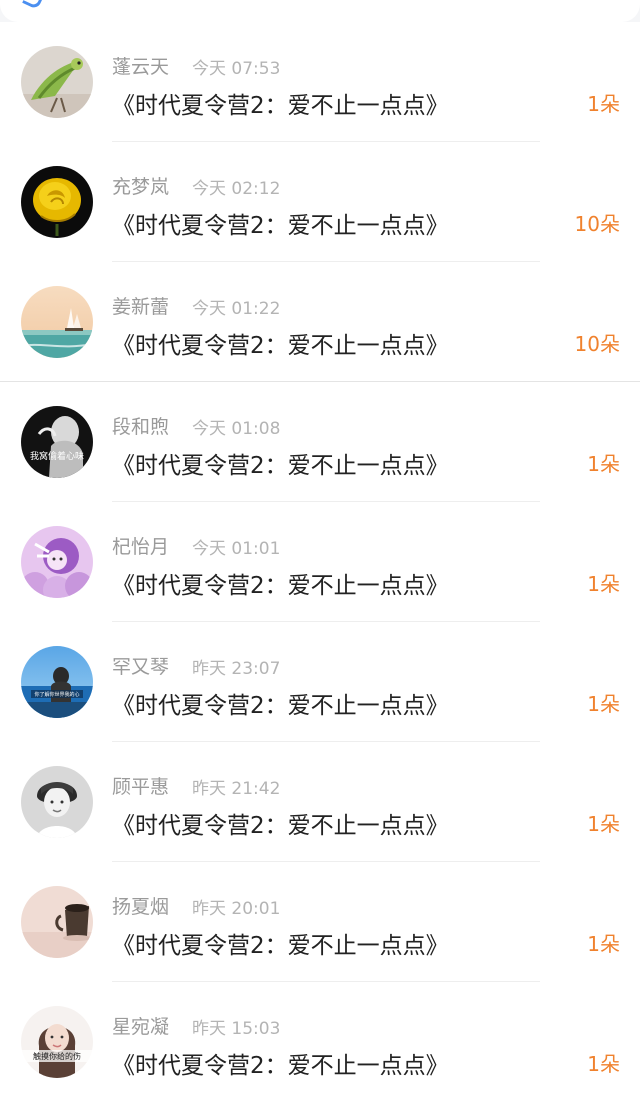 The image size is (640, 1106). I want to click on sender-name: 杞怡月, so click(141, 547).